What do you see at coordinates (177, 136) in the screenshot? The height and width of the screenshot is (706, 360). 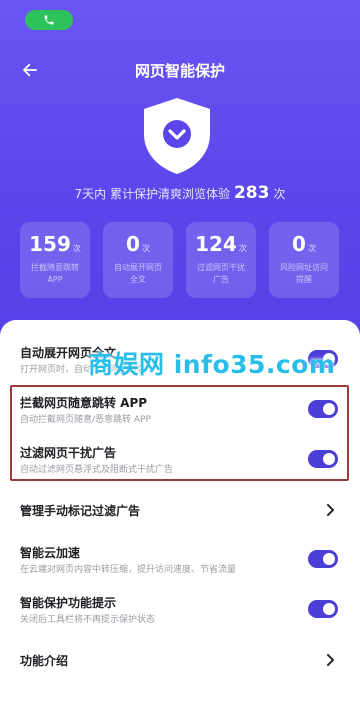 I see `shield-icon` at bounding box center [177, 136].